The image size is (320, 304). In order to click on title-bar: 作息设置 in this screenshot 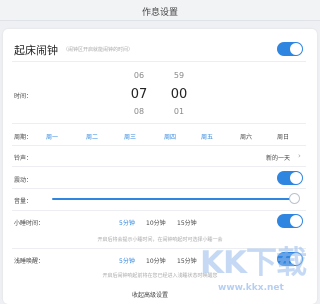, I will do `click(160, 10)`.